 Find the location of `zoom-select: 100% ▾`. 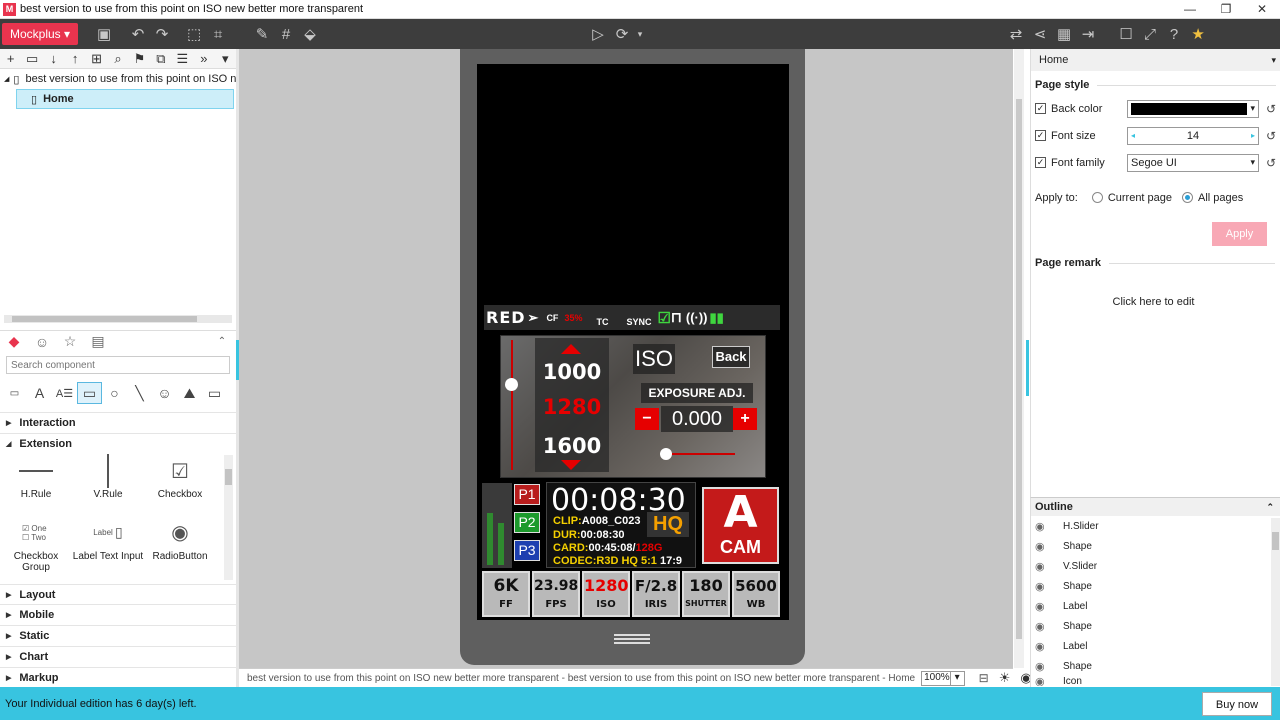

zoom-select: 100% ▾ is located at coordinates (943, 678).